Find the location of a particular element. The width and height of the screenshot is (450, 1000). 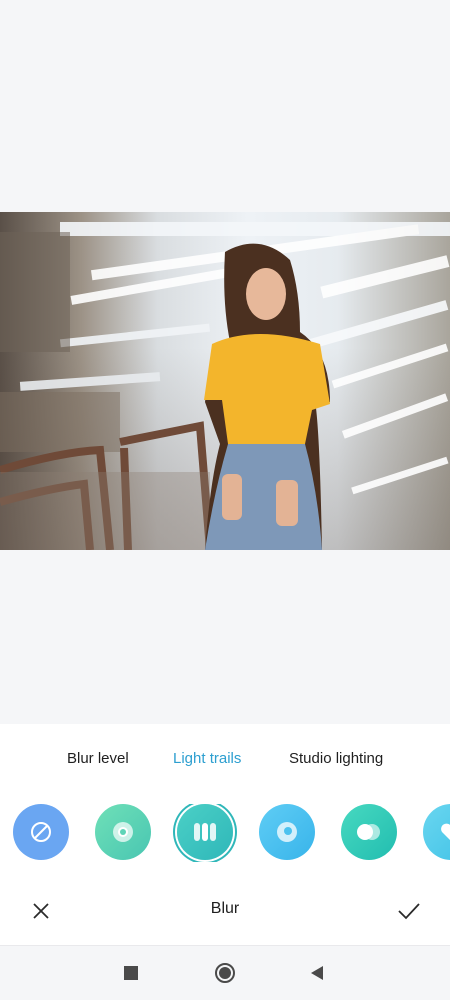

effect-ring is located at coordinates (123, 832).